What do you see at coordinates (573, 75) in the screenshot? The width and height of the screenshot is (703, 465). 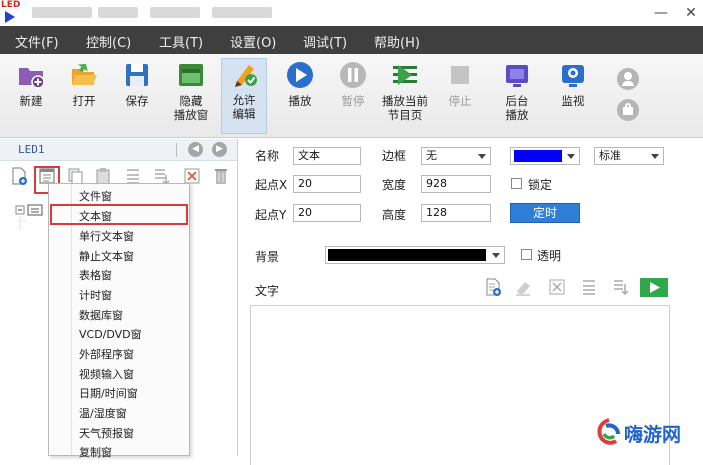 I see `monitor-icon` at bounding box center [573, 75].